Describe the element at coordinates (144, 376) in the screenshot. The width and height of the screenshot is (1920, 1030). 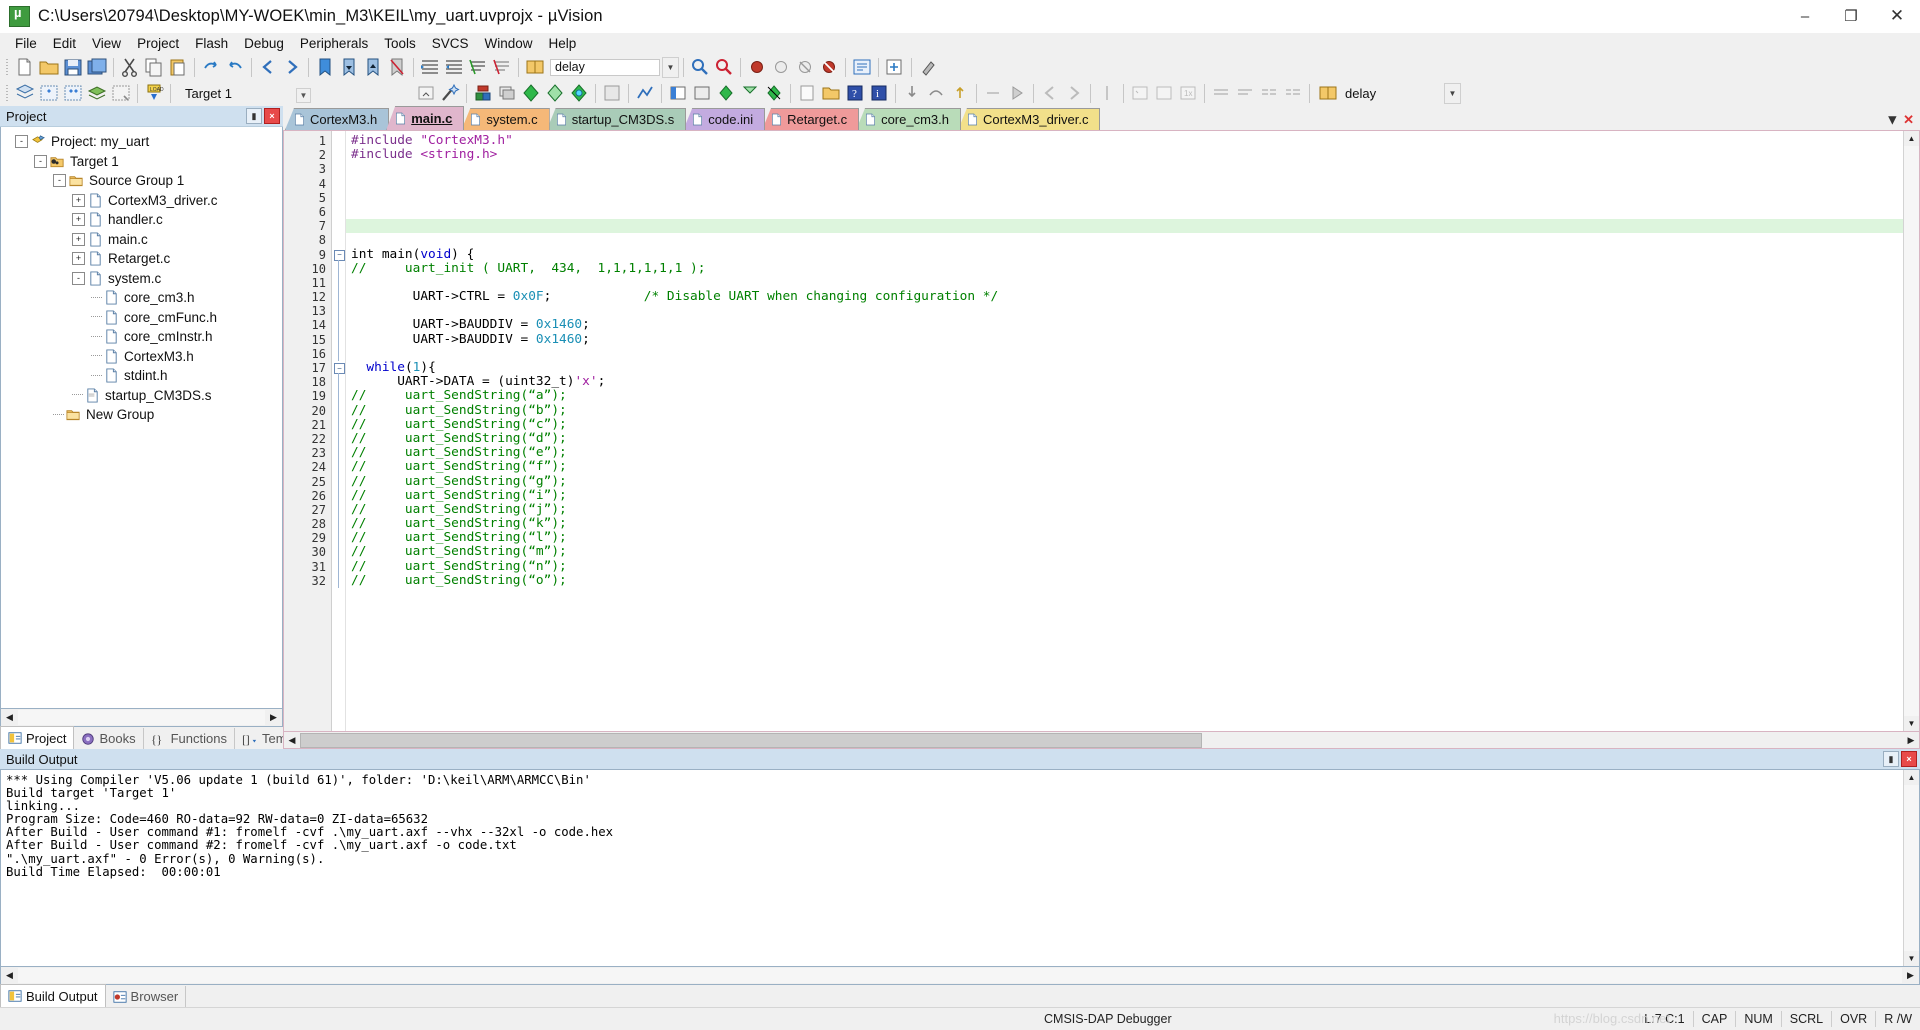
I see `tree-item: stdint.h` at that location.